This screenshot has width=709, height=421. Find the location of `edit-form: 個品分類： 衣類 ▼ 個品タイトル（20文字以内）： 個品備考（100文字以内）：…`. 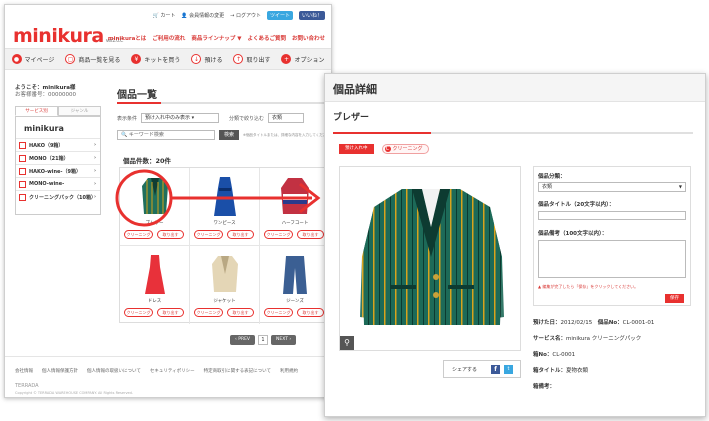

edit-form: 個品分類： 衣類 ▼ 個品タイトル（20文字以内）： 個品備考（100文字以内）：… is located at coordinates (612, 236).